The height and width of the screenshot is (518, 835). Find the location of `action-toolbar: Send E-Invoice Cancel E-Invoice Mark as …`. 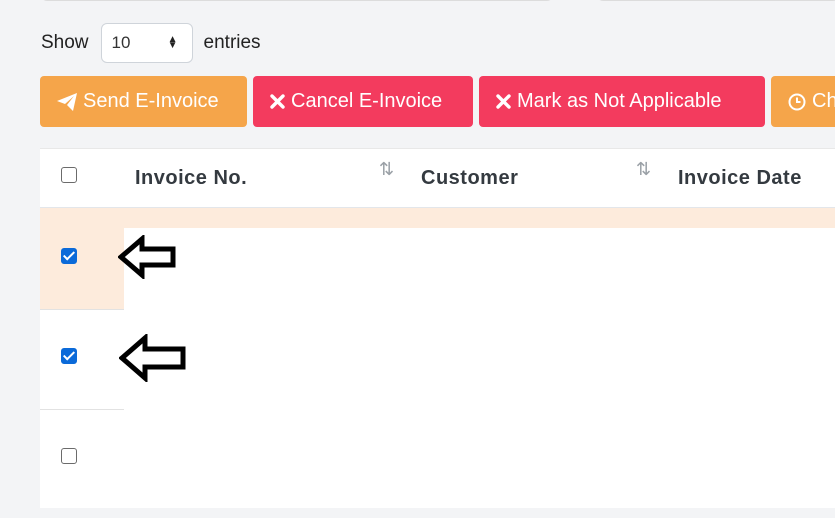

action-toolbar: Send E-Invoice Cancel E-Invoice Mark as … is located at coordinates (437, 101).